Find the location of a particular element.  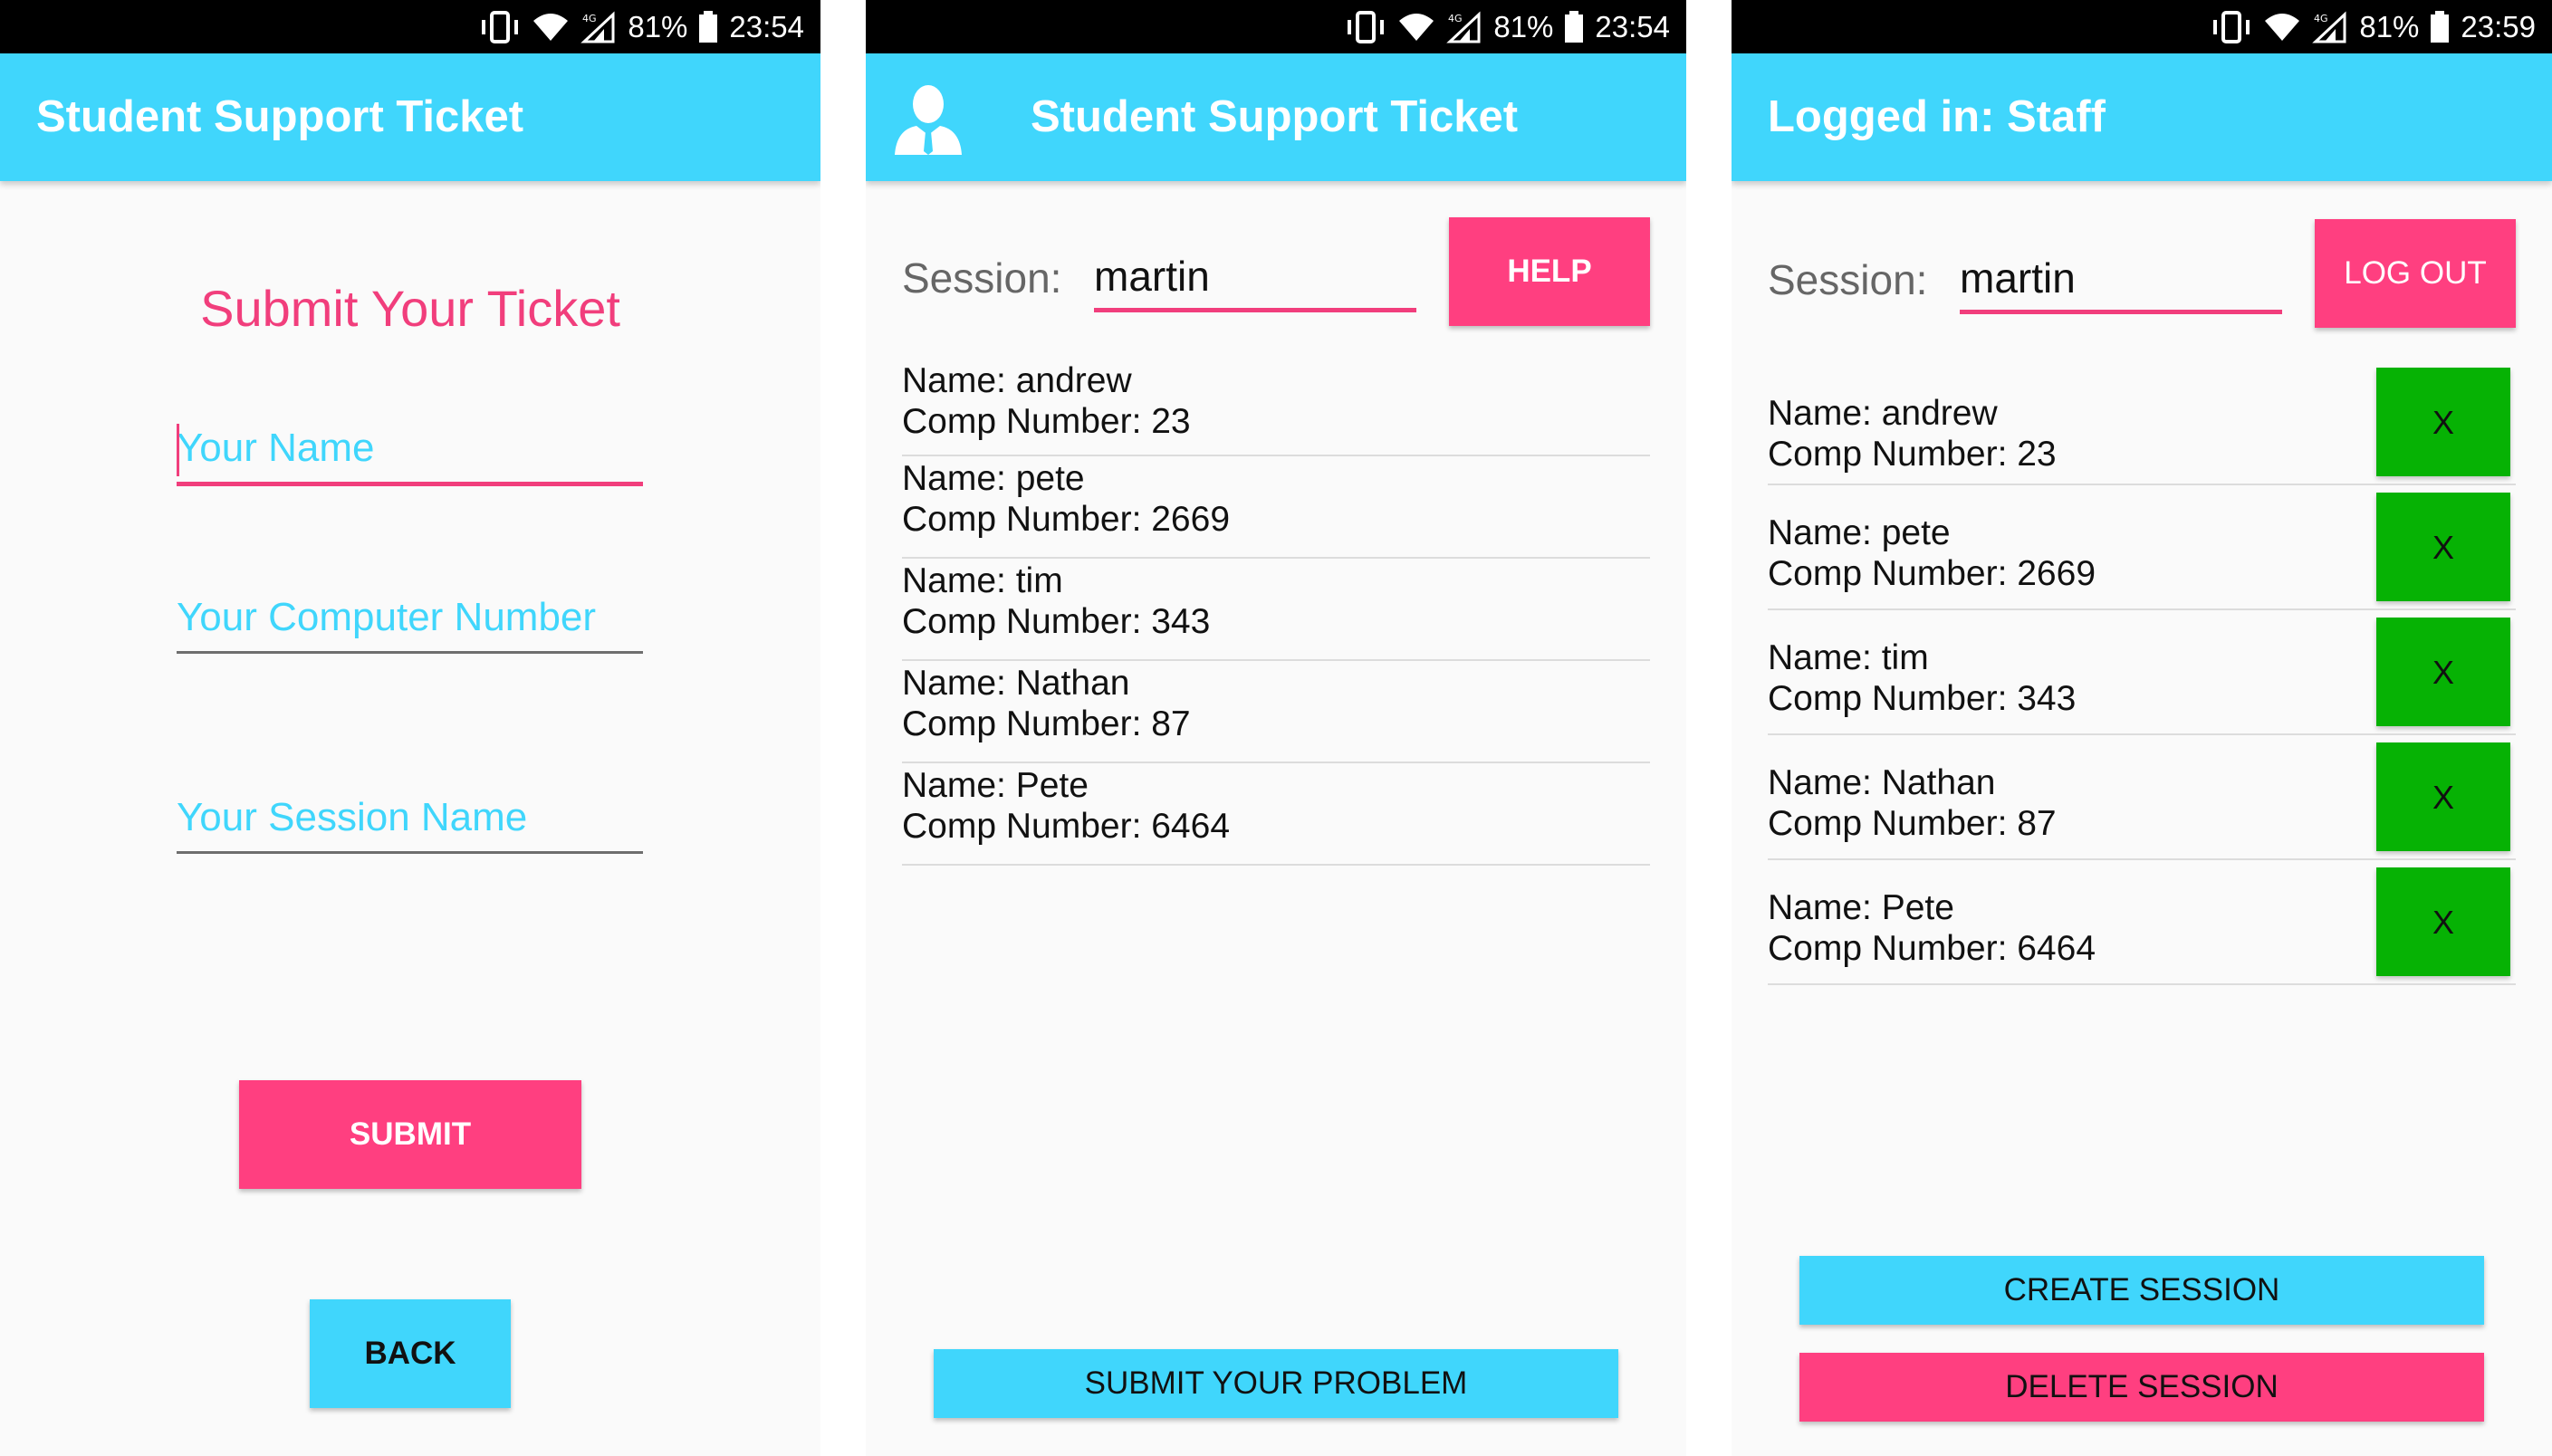

ticket-item: Name: tim Comp Number: 343 X is located at coordinates (2142, 672).